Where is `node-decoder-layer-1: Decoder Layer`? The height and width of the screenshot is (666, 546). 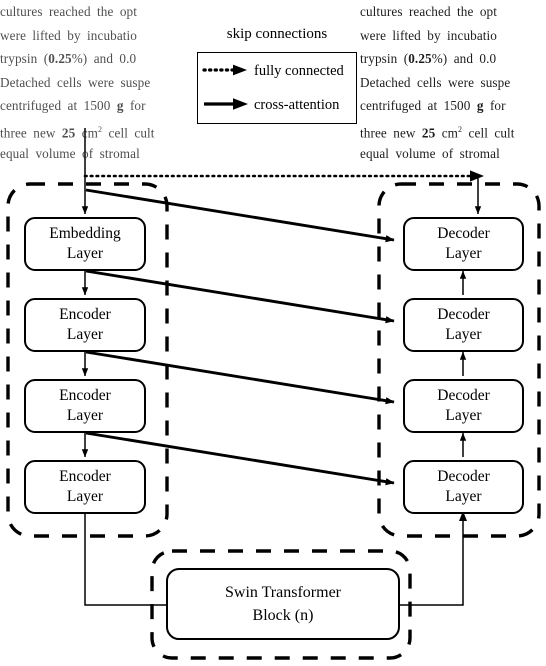 node-decoder-layer-1: Decoder Layer is located at coordinates (463, 244).